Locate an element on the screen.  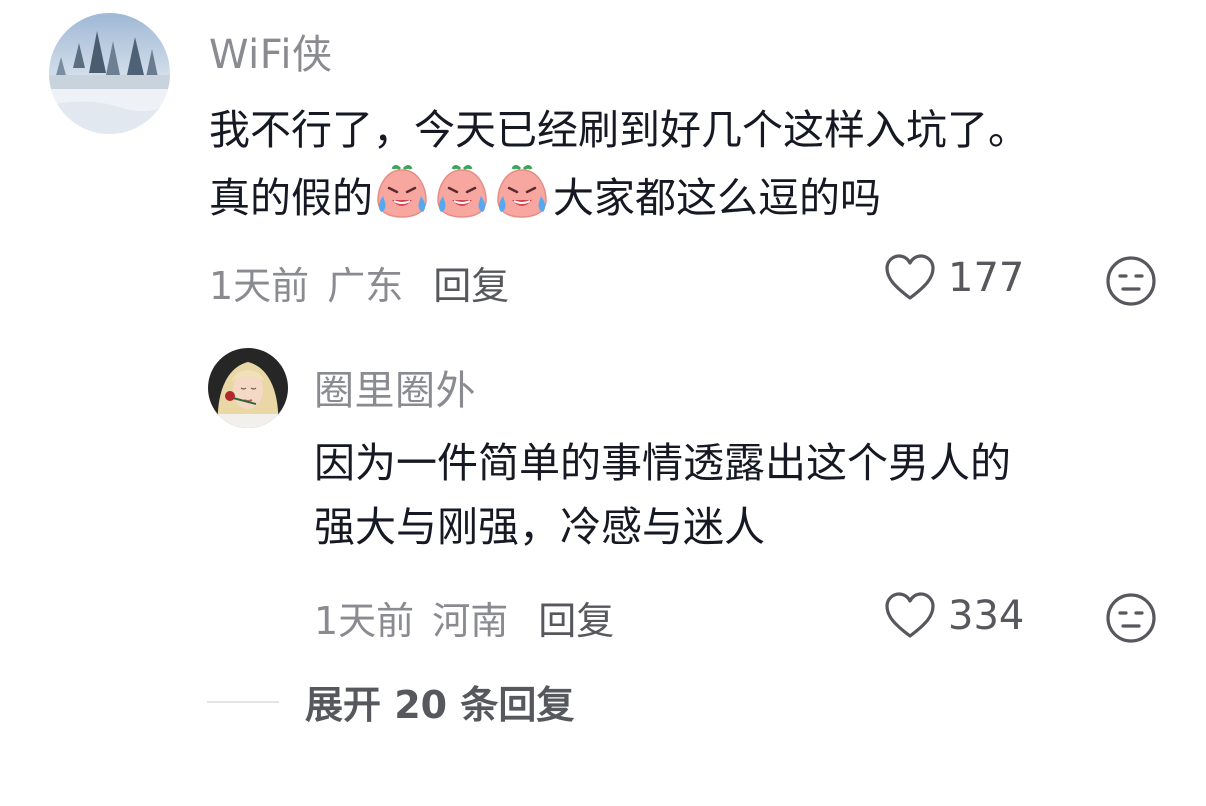
expand-replies-button: 展开 20 条回复 is located at coordinates (390, 701).